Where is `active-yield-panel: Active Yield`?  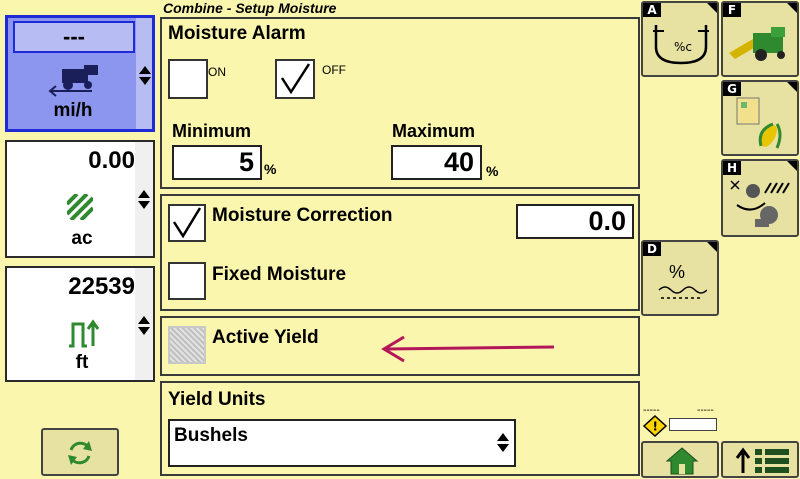
active-yield-panel: Active Yield is located at coordinates (400, 346).